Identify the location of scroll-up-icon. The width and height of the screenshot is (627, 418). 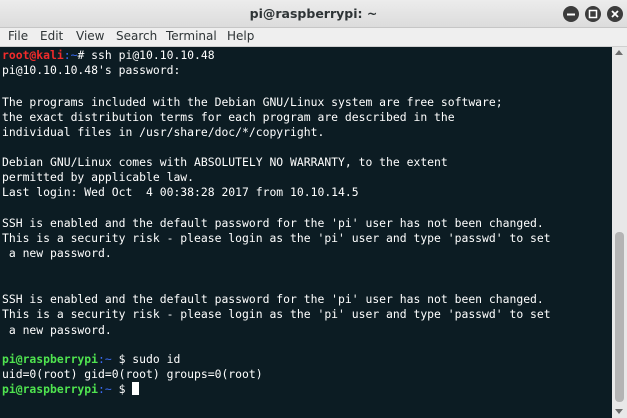
(619, 52).